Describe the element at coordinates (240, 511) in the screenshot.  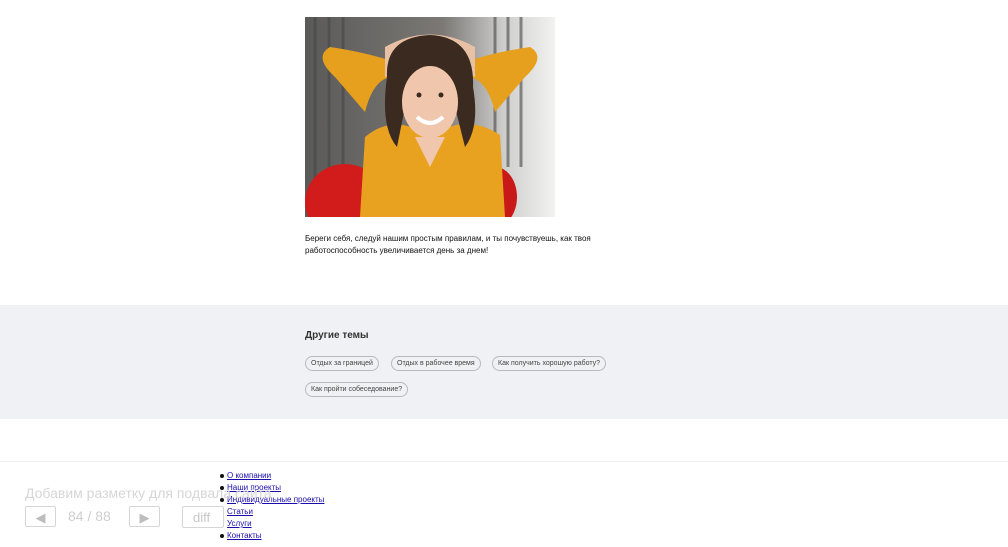
I see `footer-link-articles: Статьи` at that location.